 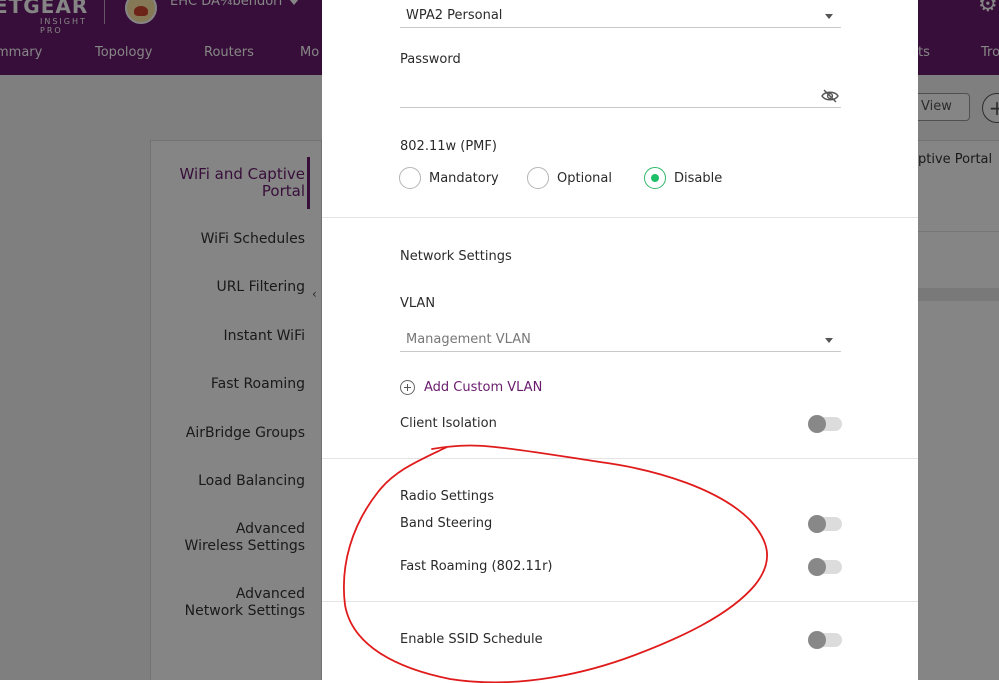 What do you see at coordinates (483, 387) in the screenshot?
I see `add-custom-vlan-label: Add Custom VLAN` at bounding box center [483, 387].